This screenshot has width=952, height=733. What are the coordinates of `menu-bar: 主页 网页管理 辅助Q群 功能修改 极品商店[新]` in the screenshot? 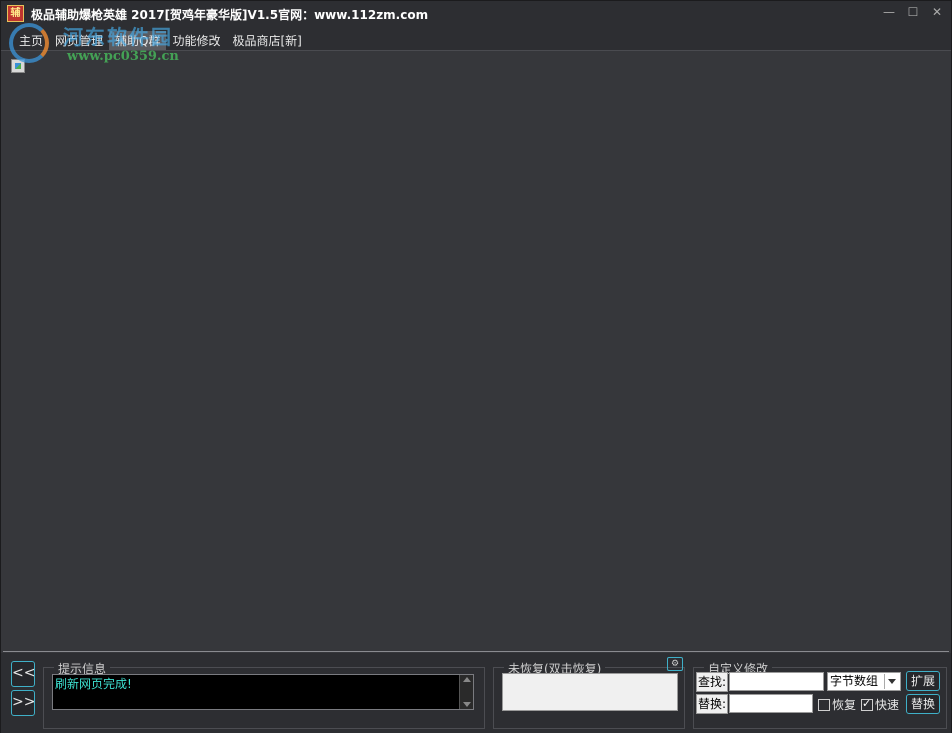 It's located at (476, 39).